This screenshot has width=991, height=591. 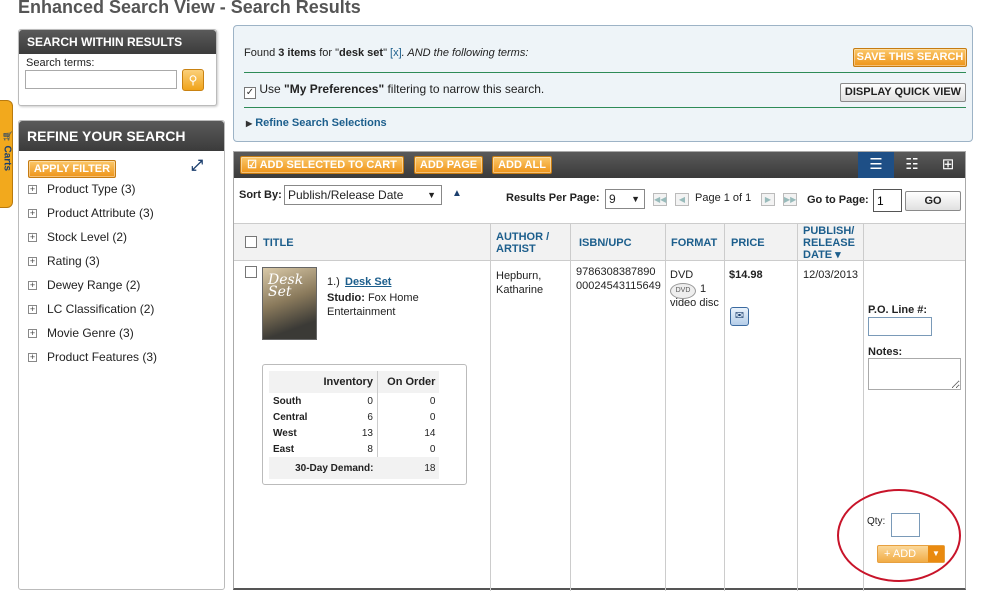 I want to click on sort-value: Publish/Release Date, so click(x=346, y=195).